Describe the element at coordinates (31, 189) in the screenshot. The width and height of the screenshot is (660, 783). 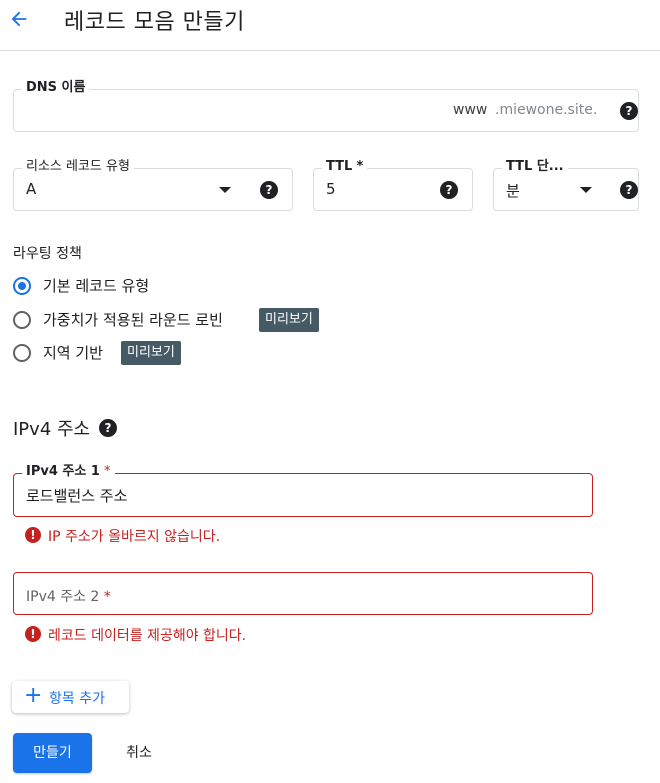
I see `resource-type-value: A` at that location.